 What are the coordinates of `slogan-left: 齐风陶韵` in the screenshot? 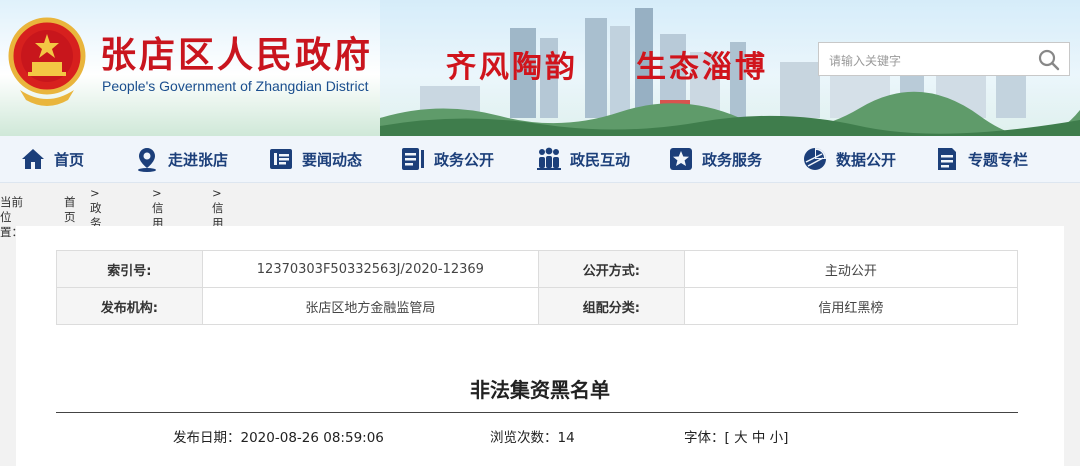 It's located at (512, 67).